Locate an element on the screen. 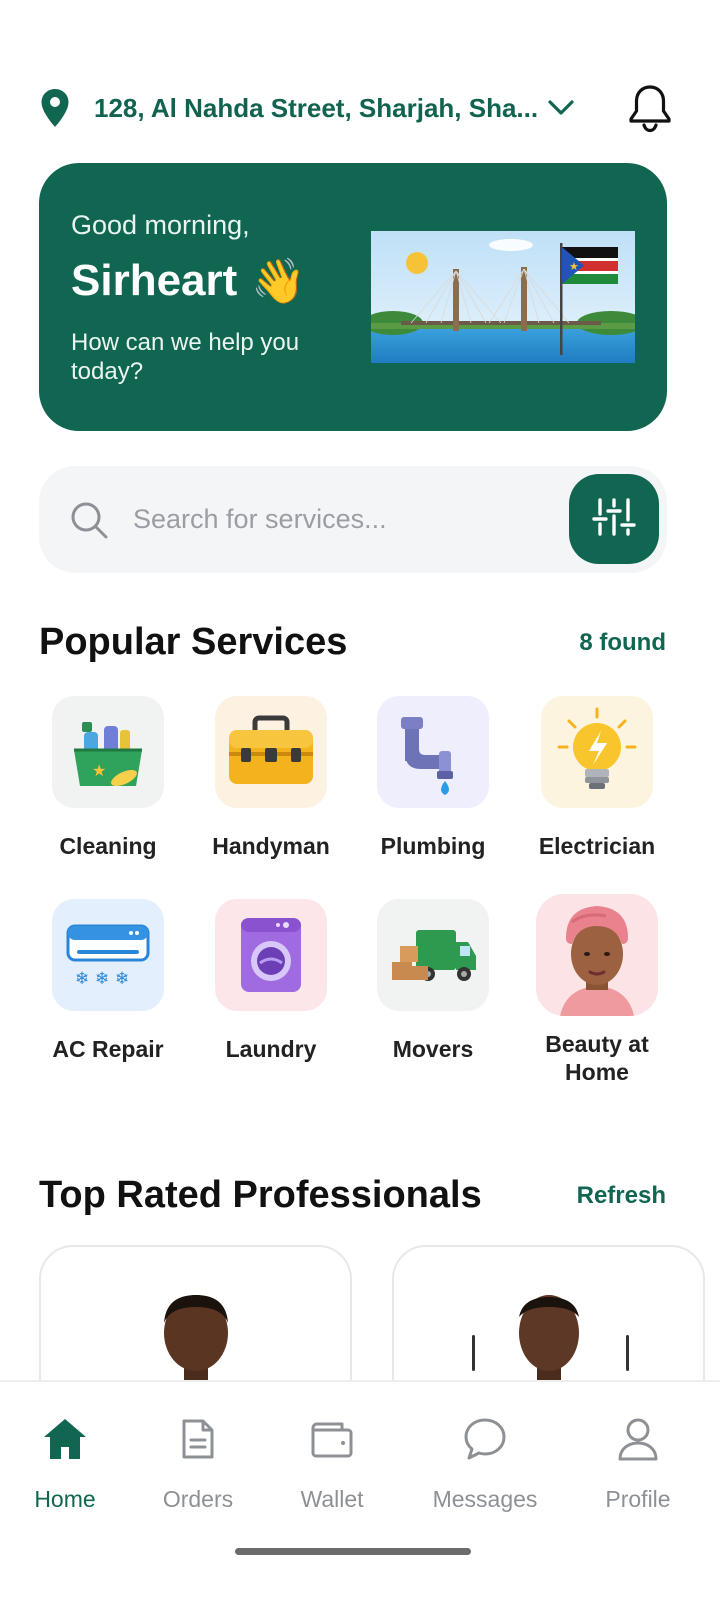 Image resolution: width=720 pixels, height=1600 pixels. service-label: Beauty at Home is located at coordinates (597, 1058).